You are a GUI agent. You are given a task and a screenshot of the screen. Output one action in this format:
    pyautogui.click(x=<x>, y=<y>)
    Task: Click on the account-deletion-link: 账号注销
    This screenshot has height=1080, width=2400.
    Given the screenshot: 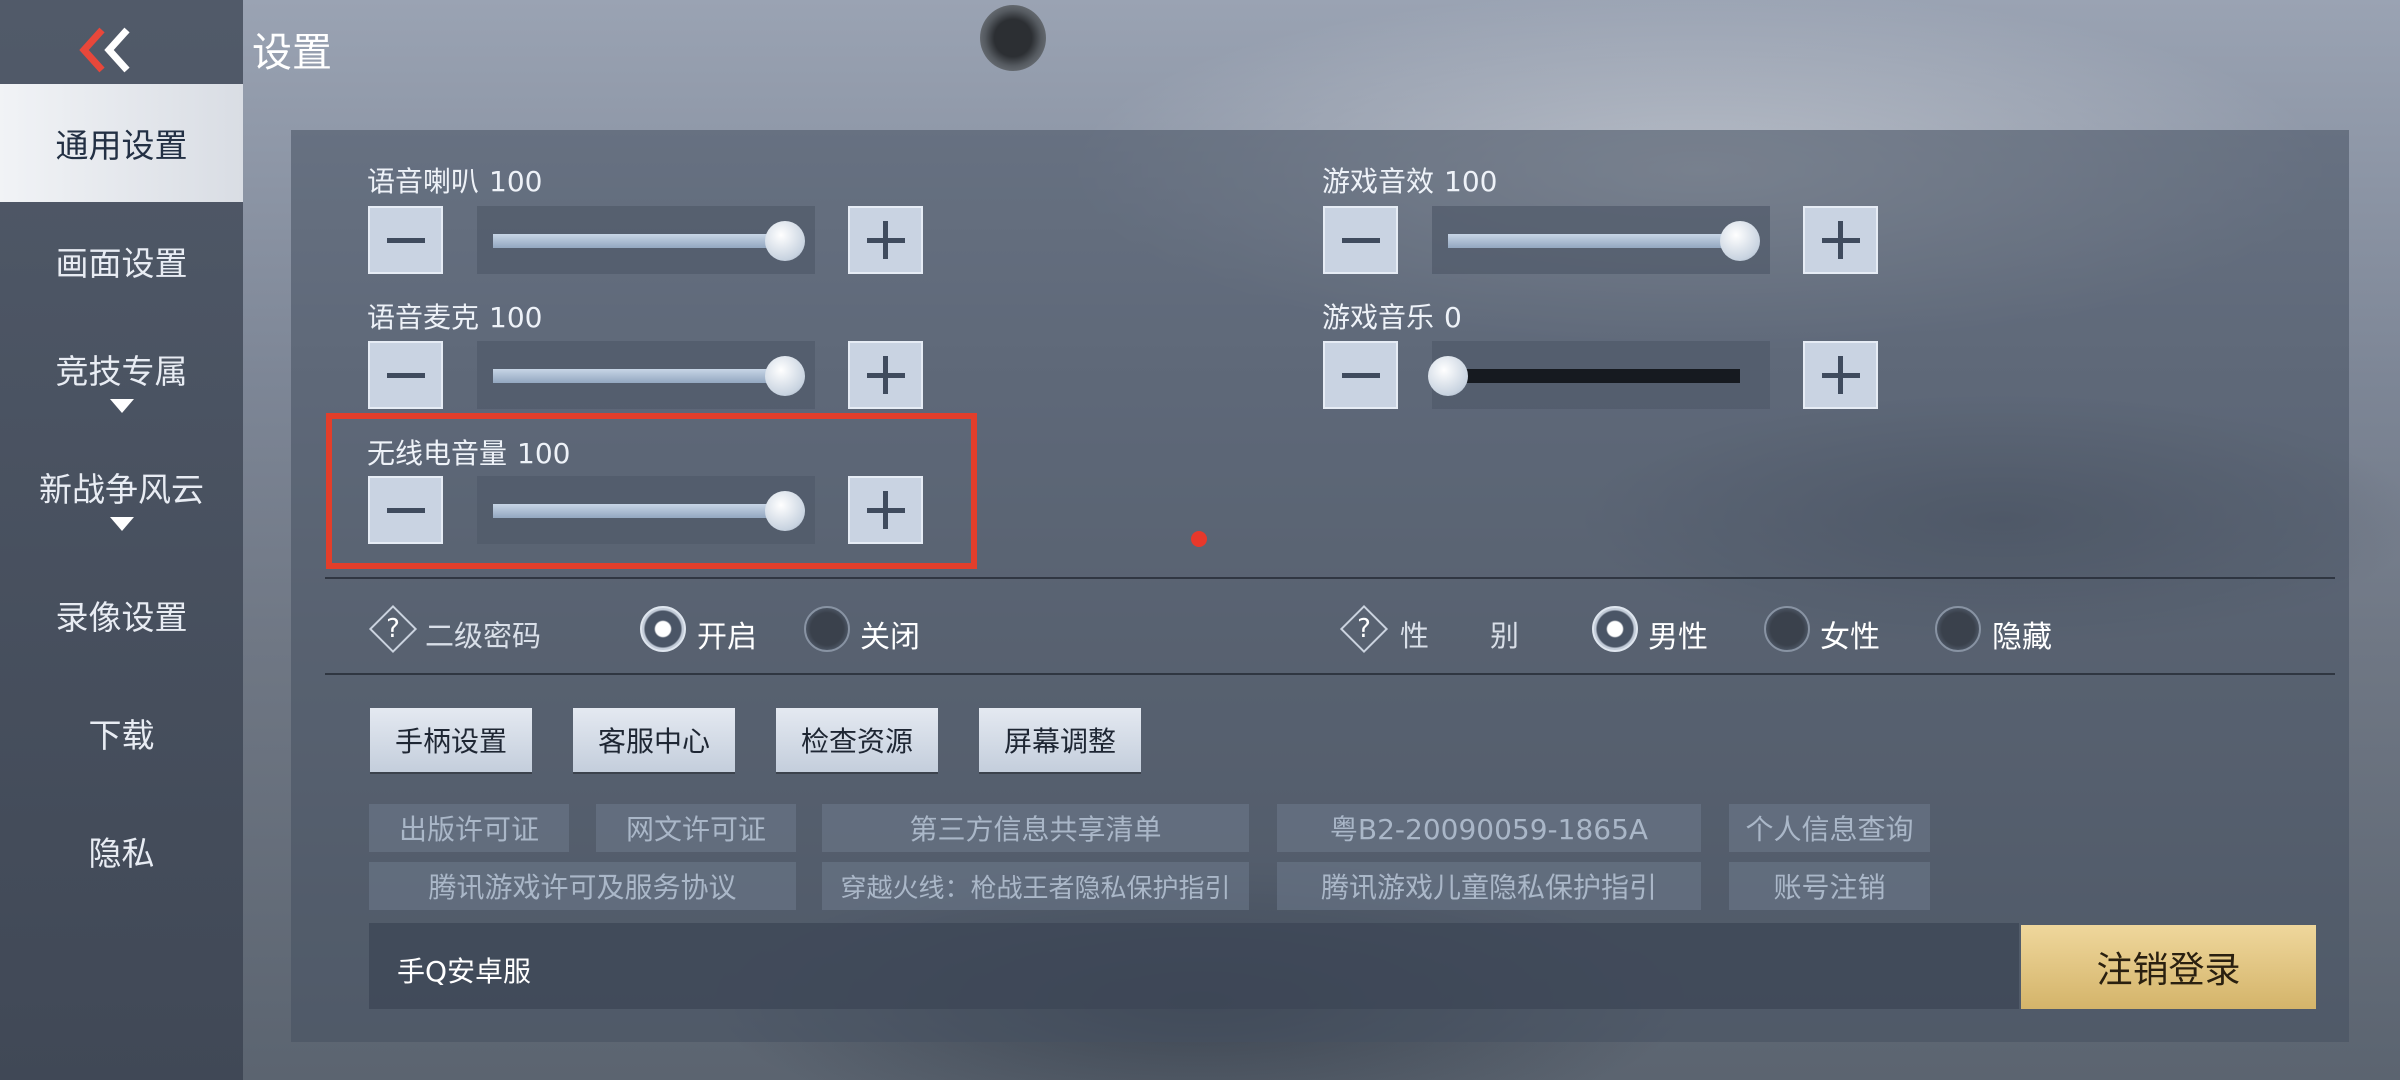 What is the action you would take?
    pyautogui.click(x=1829, y=886)
    